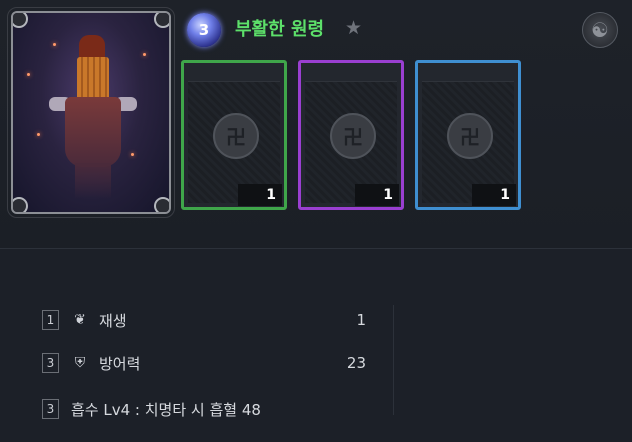 Image resolution: width=632 pixels, height=442 pixels. What do you see at coordinates (361, 320) in the screenshot?
I see `stat-value: 1` at bounding box center [361, 320].